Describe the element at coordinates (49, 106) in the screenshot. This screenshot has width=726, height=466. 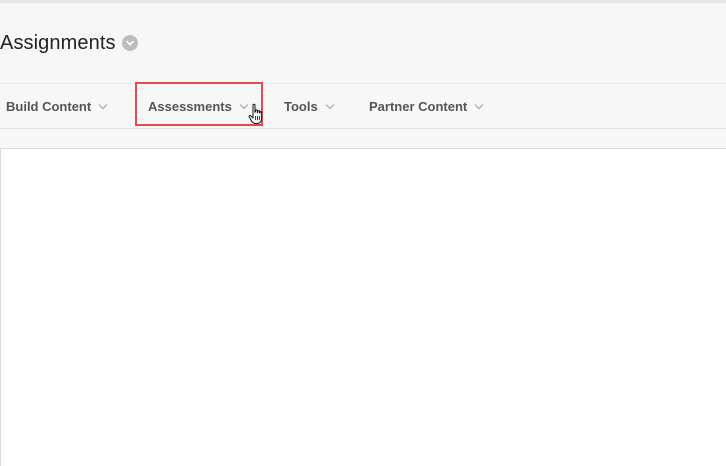
I see `build-content-label: Build Content` at that location.